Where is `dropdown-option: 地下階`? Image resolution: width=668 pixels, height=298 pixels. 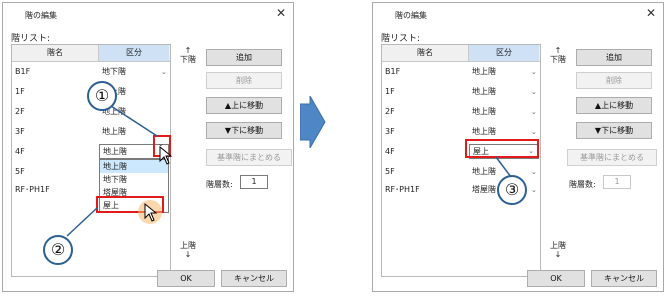
dropdown-option: 地下階 is located at coordinates (134, 179).